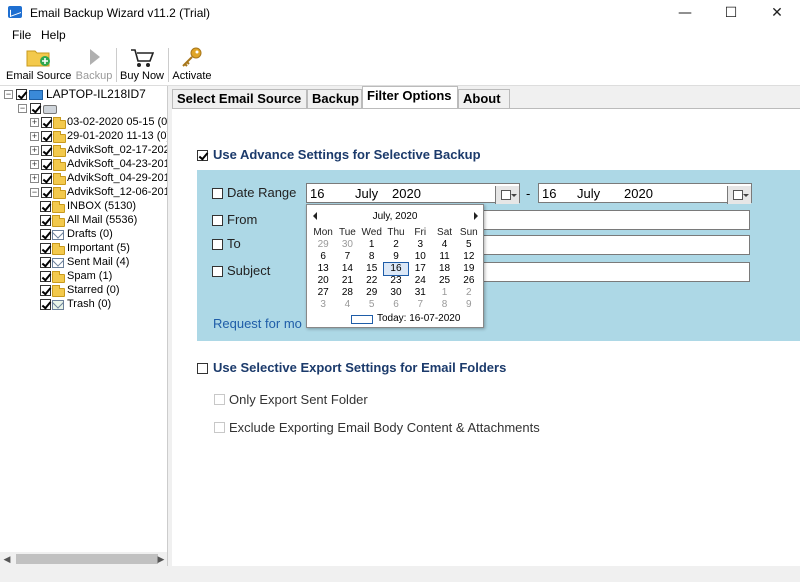  What do you see at coordinates (323, 269) in the screenshot?
I see `calendar-day: 13` at bounding box center [323, 269].